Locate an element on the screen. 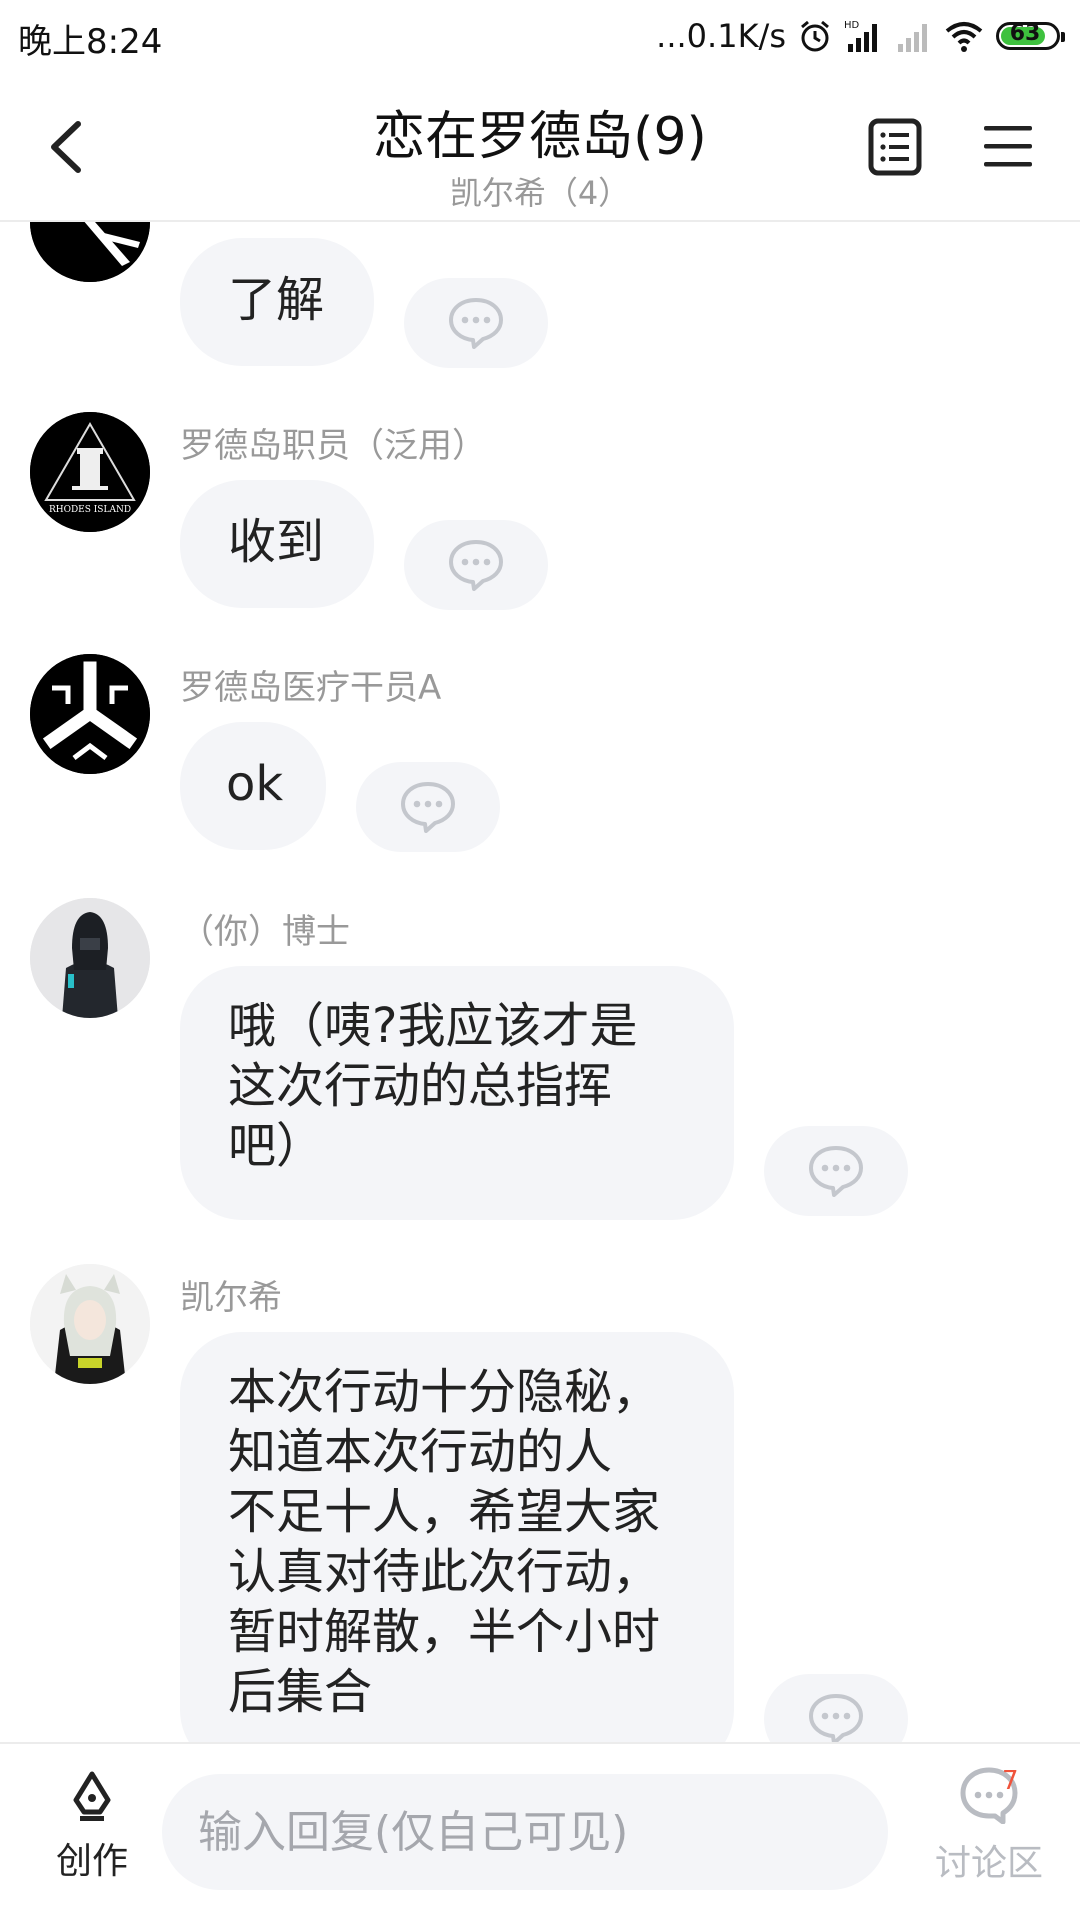 The image size is (1080, 1922). logo-text: RHODES ISLAND is located at coordinates (90, 510).